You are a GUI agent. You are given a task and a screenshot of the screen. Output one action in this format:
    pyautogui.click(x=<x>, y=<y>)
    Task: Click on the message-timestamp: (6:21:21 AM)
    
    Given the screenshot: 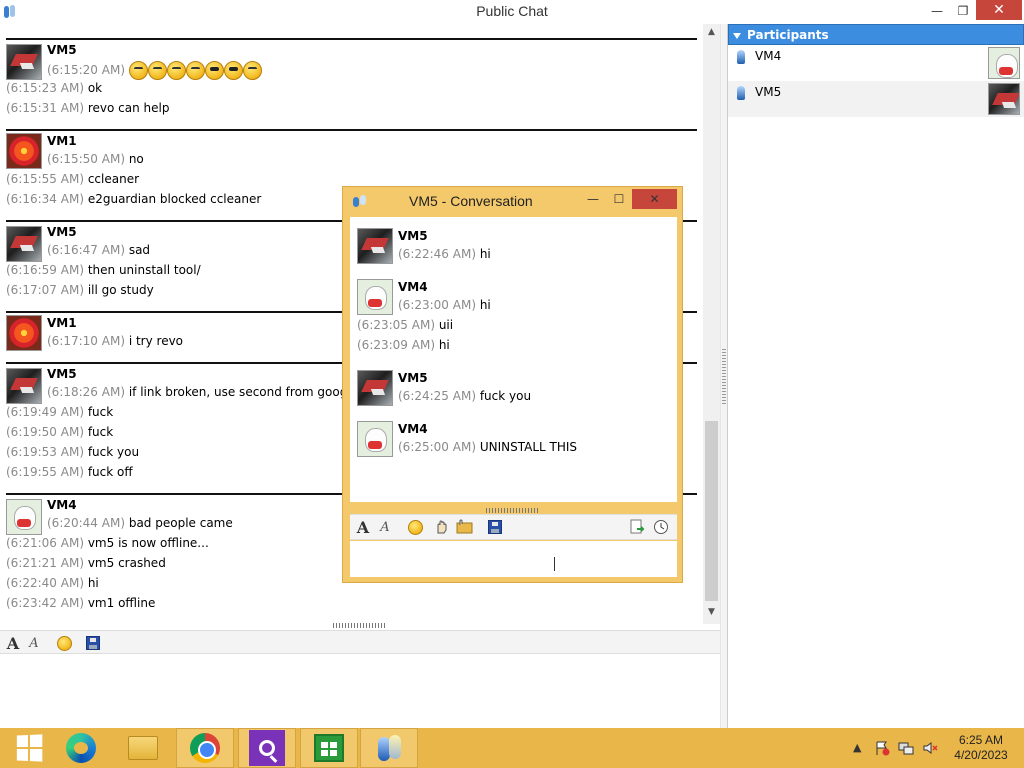 What is the action you would take?
    pyautogui.click(x=45, y=563)
    